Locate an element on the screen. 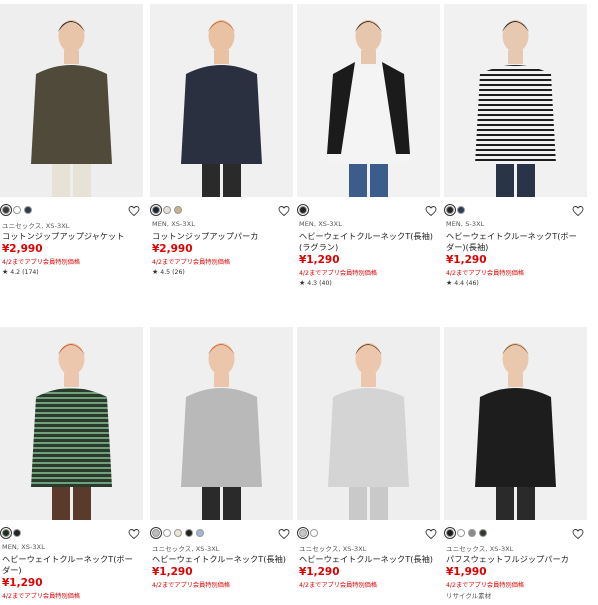  product-rating: ★ 4.2 (174) is located at coordinates (20, 272).